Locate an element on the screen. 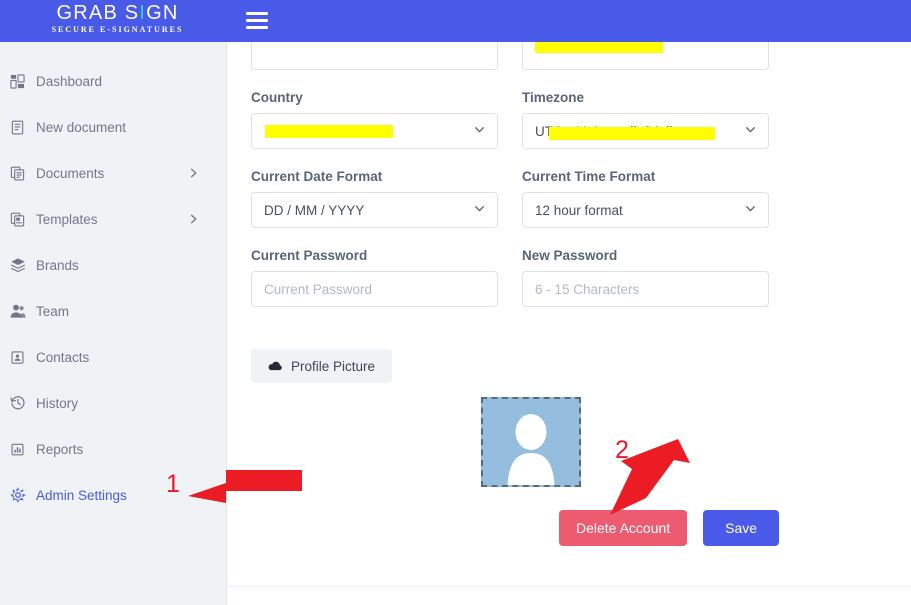  logo-wordmark: GRAB SIGN is located at coordinates (117, 13).